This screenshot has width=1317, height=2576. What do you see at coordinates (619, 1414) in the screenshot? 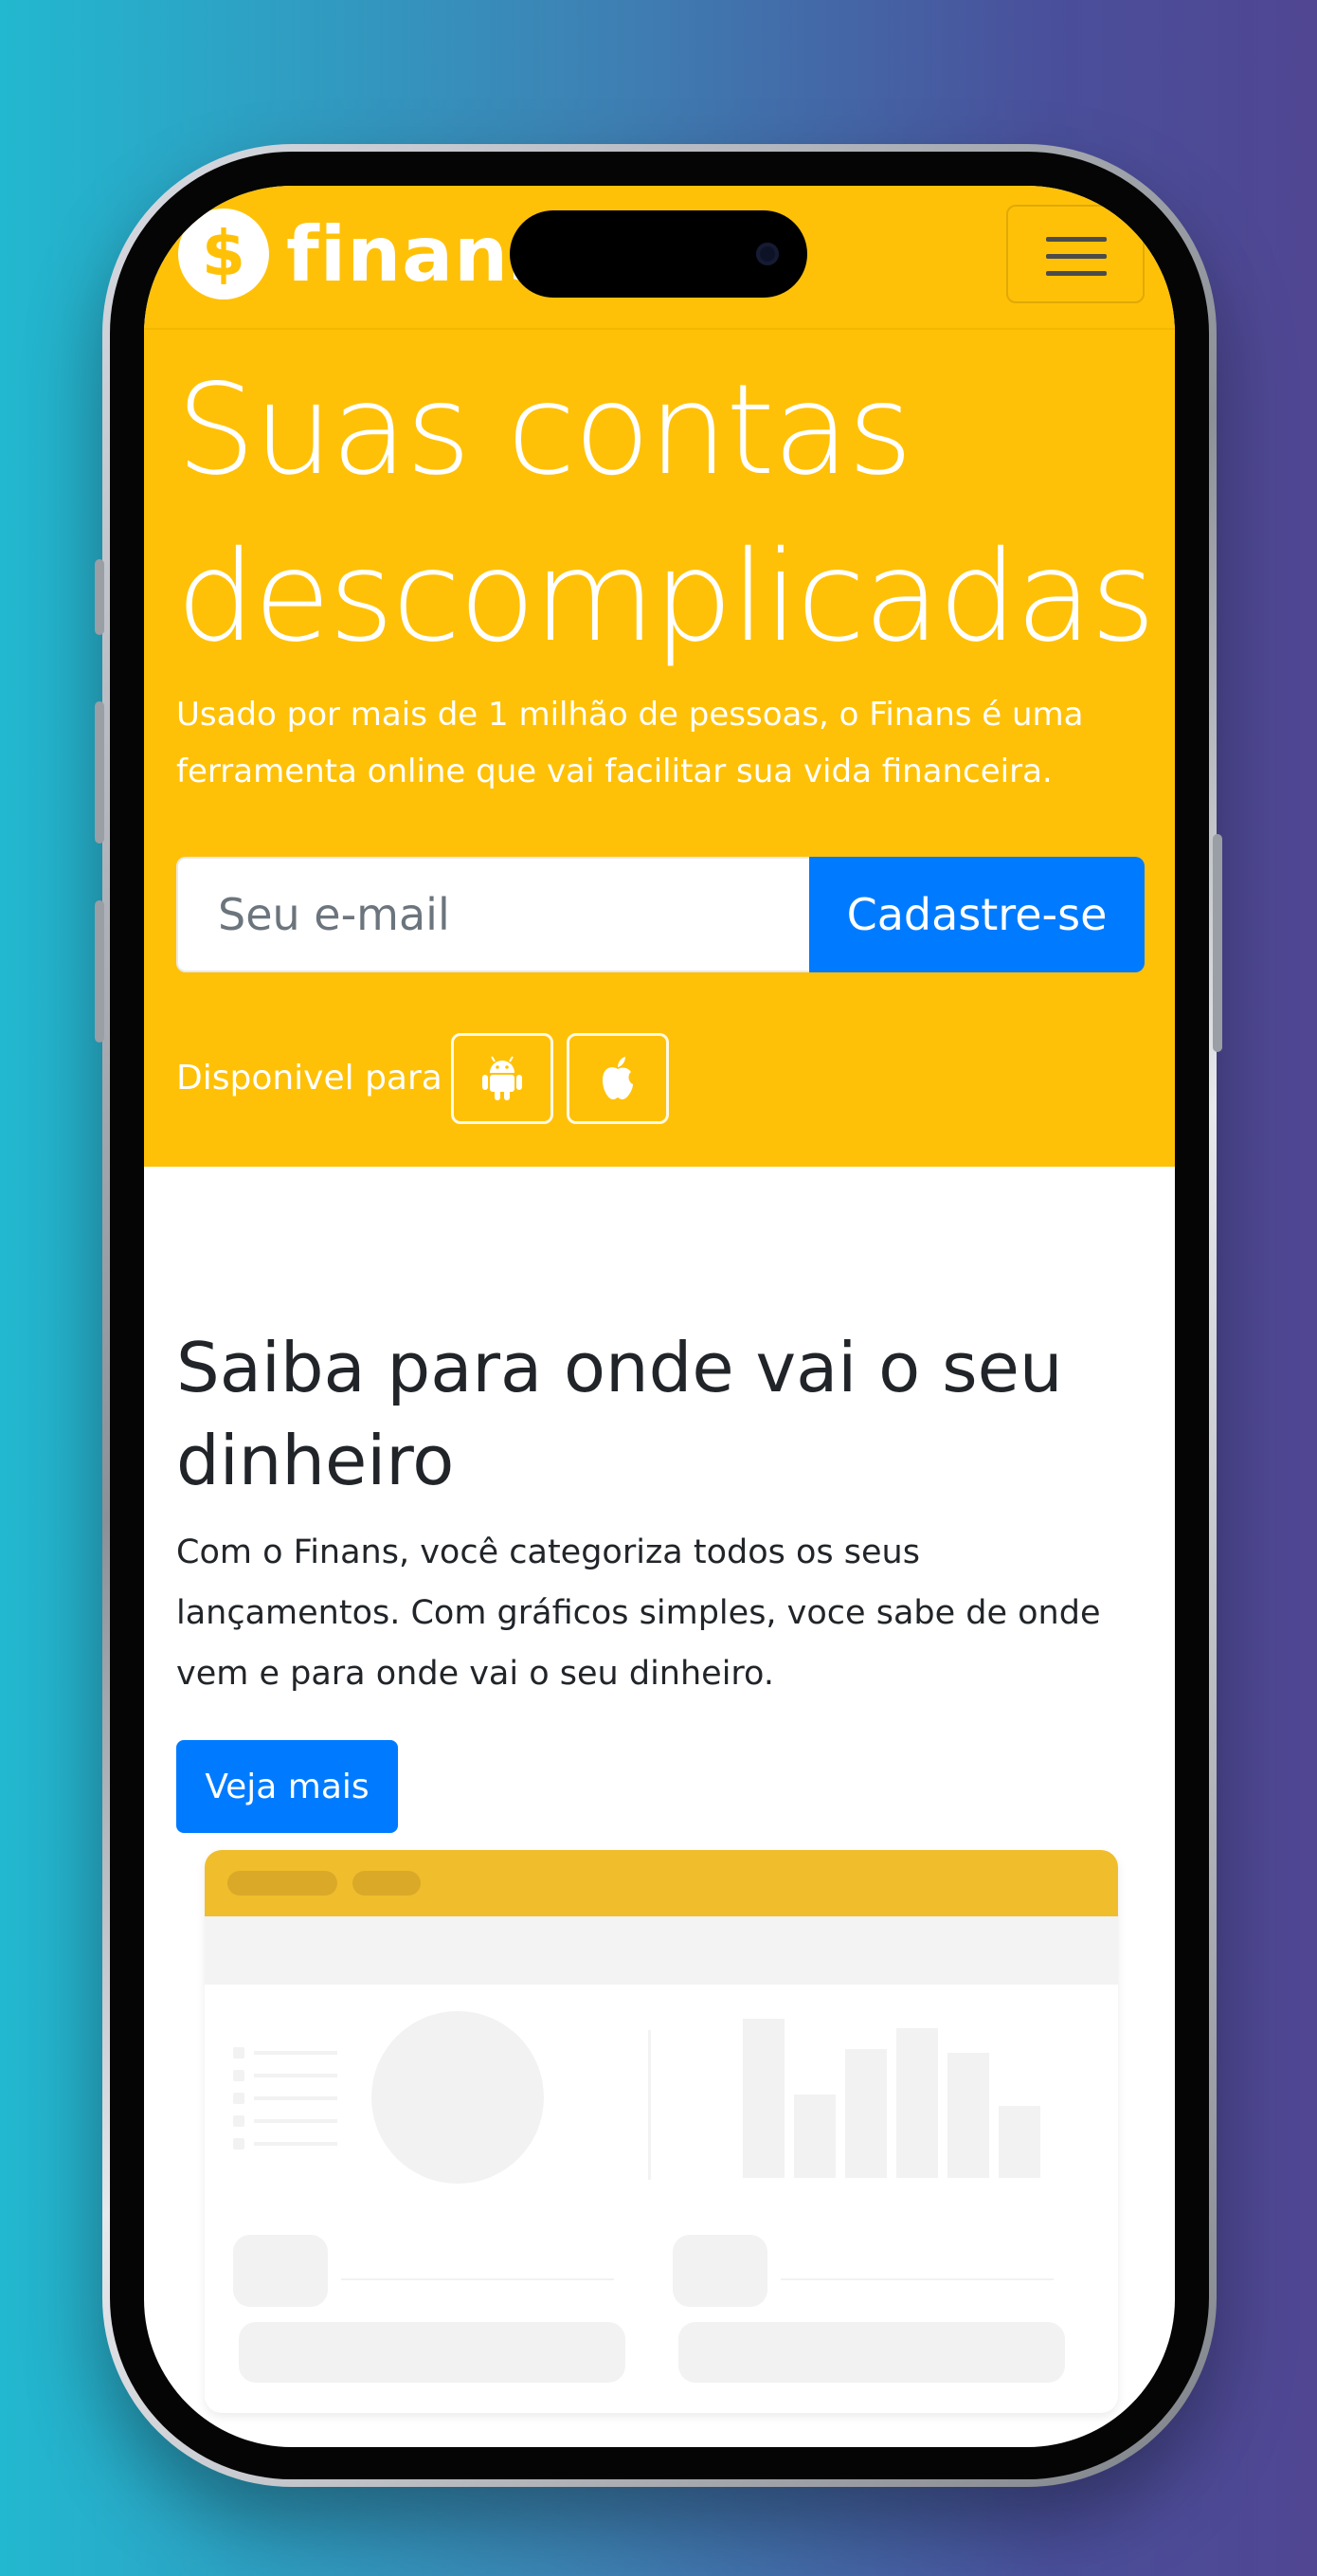
I see `feature-title: Saiba para onde vai o seu dinheiro` at bounding box center [619, 1414].